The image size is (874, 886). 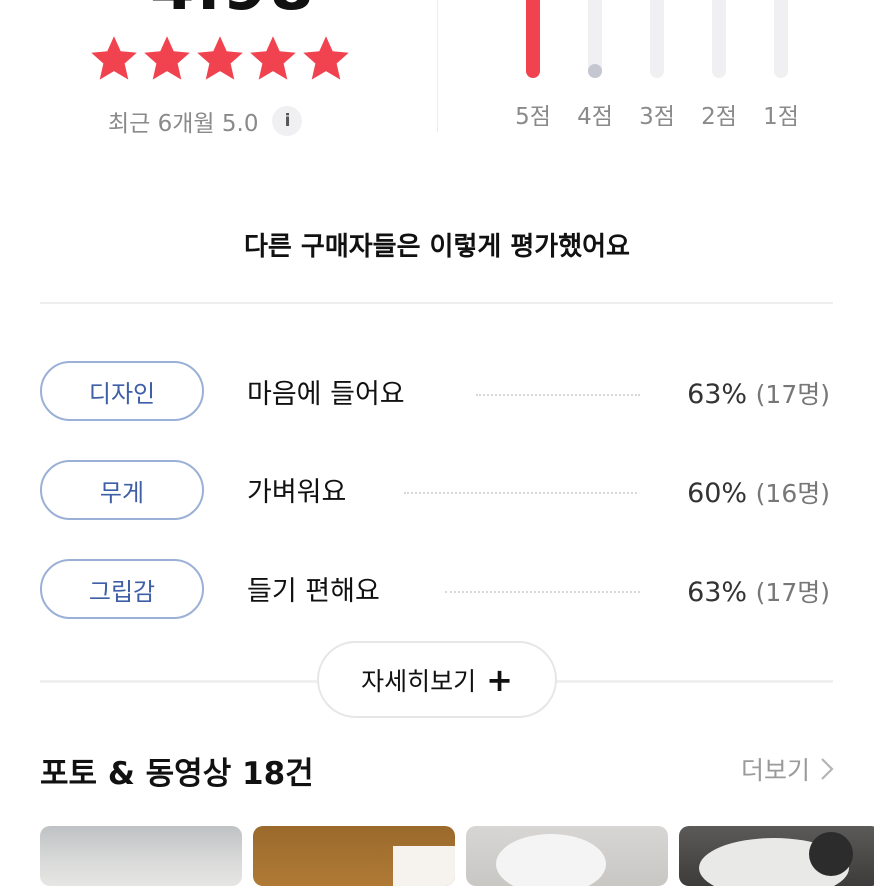 What do you see at coordinates (287, 121) in the screenshot?
I see `info-icon: i` at bounding box center [287, 121].